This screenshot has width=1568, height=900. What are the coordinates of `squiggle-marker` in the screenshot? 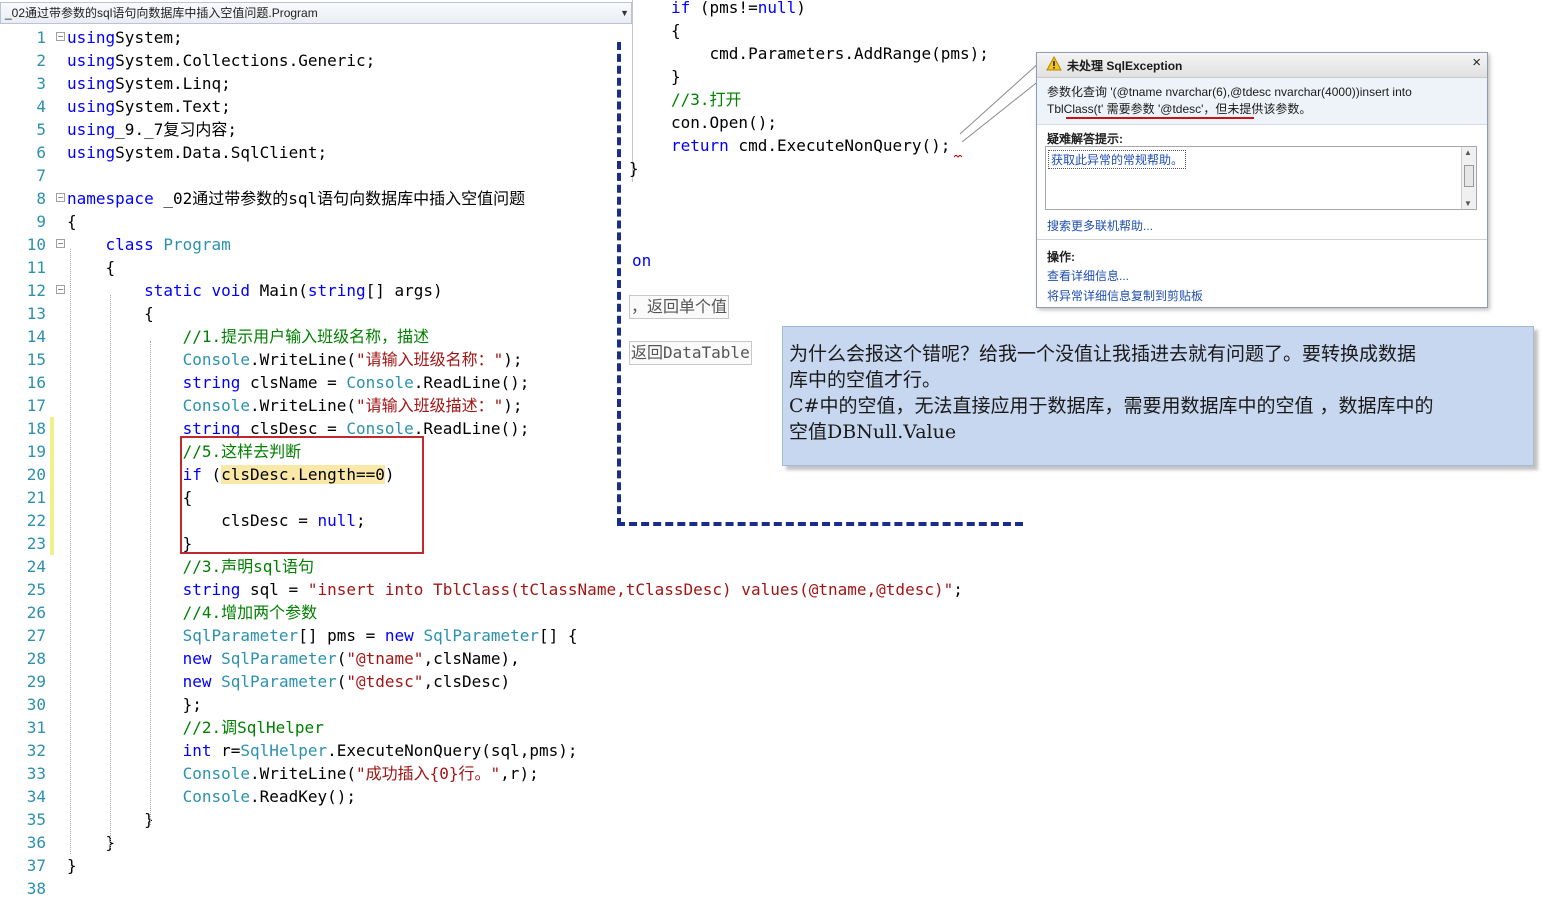 It's located at (958, 156).